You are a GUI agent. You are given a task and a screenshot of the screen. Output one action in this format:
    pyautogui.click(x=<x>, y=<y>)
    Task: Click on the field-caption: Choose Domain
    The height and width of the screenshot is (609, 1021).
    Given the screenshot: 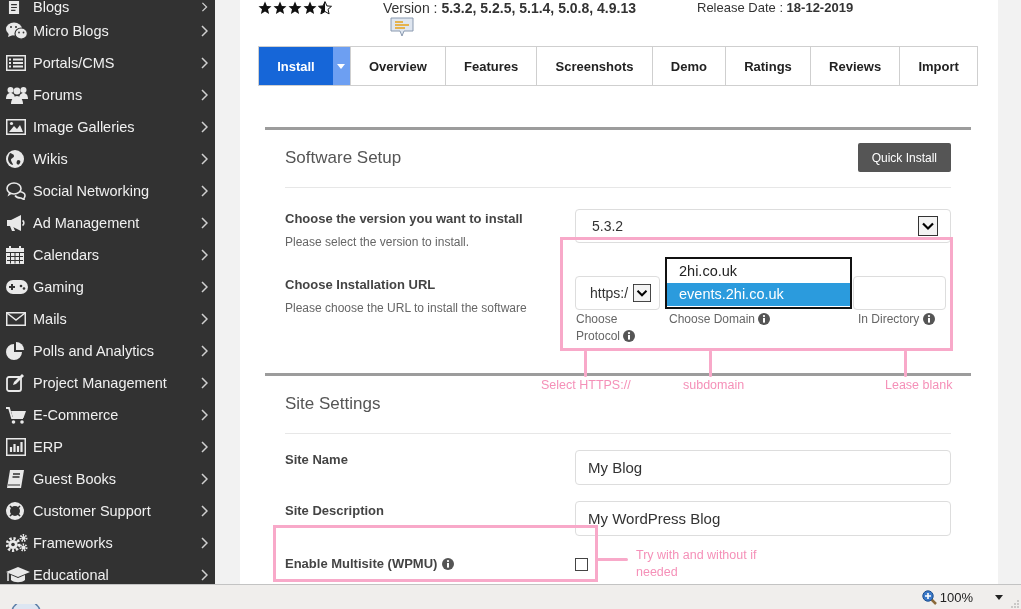 What is the action you would take?
    pyautogui.click(x=712, y=319)
    